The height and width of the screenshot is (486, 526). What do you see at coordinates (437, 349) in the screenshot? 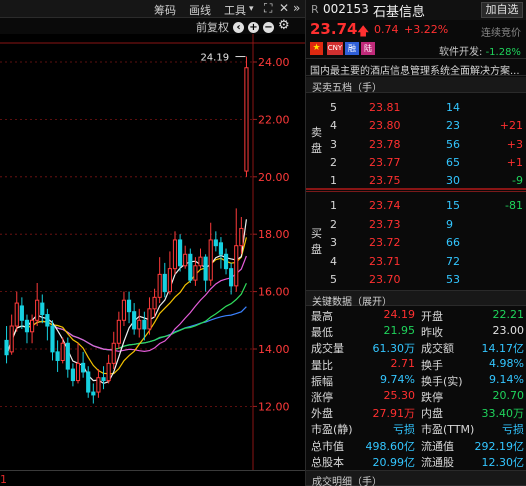
I see `key-data-label: 成交额` at bounding box center [437, 349].